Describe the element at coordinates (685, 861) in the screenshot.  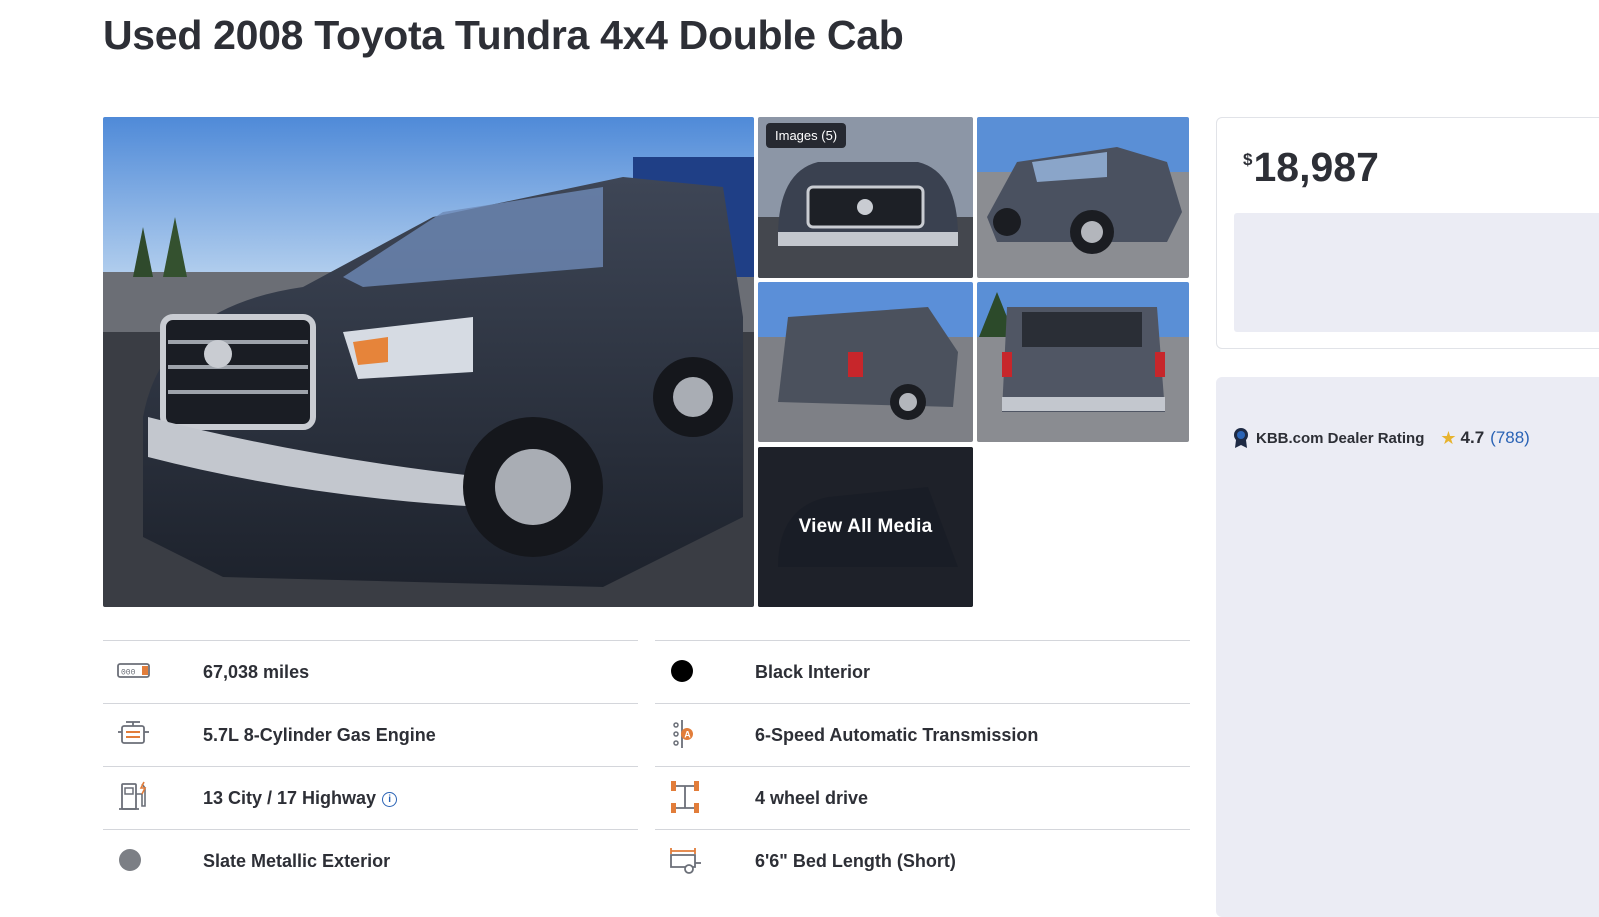
I see `truck-bed-icon` at that location.